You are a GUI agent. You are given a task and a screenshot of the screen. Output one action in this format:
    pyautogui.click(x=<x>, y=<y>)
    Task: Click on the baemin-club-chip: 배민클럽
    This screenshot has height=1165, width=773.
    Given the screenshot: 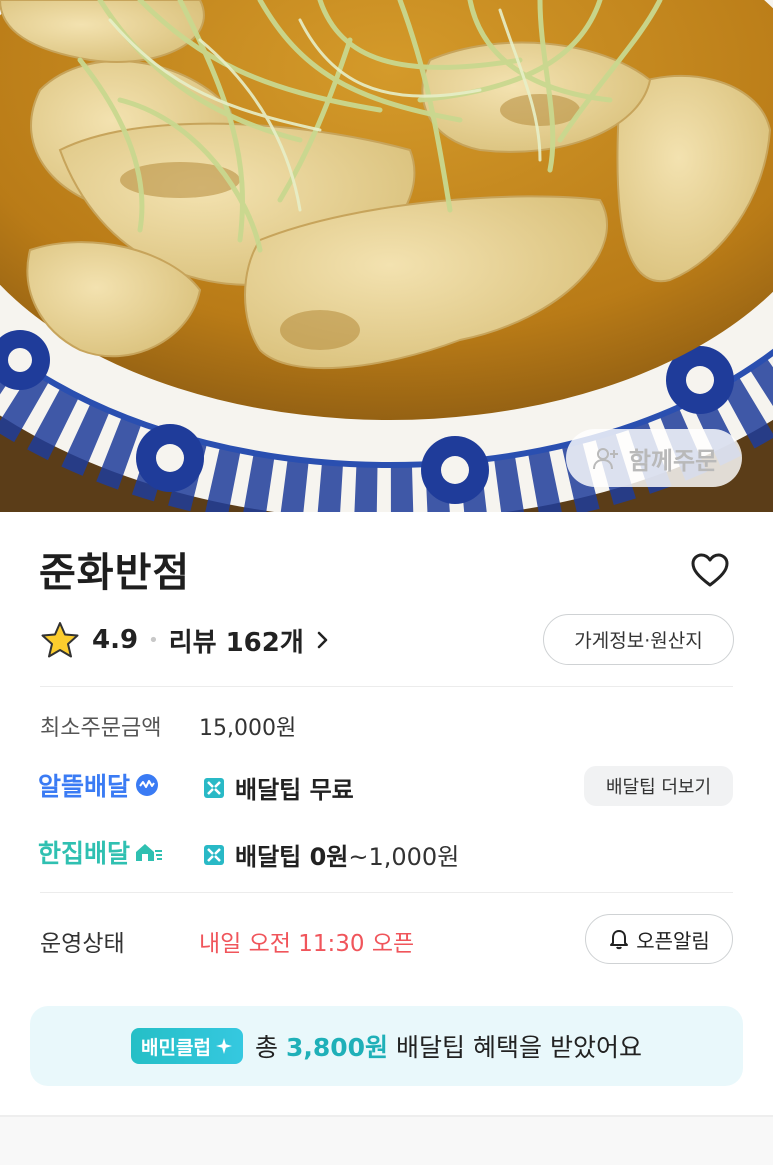 What is the action you would take?
    pyautogui.click(x=187, y=1046)
    